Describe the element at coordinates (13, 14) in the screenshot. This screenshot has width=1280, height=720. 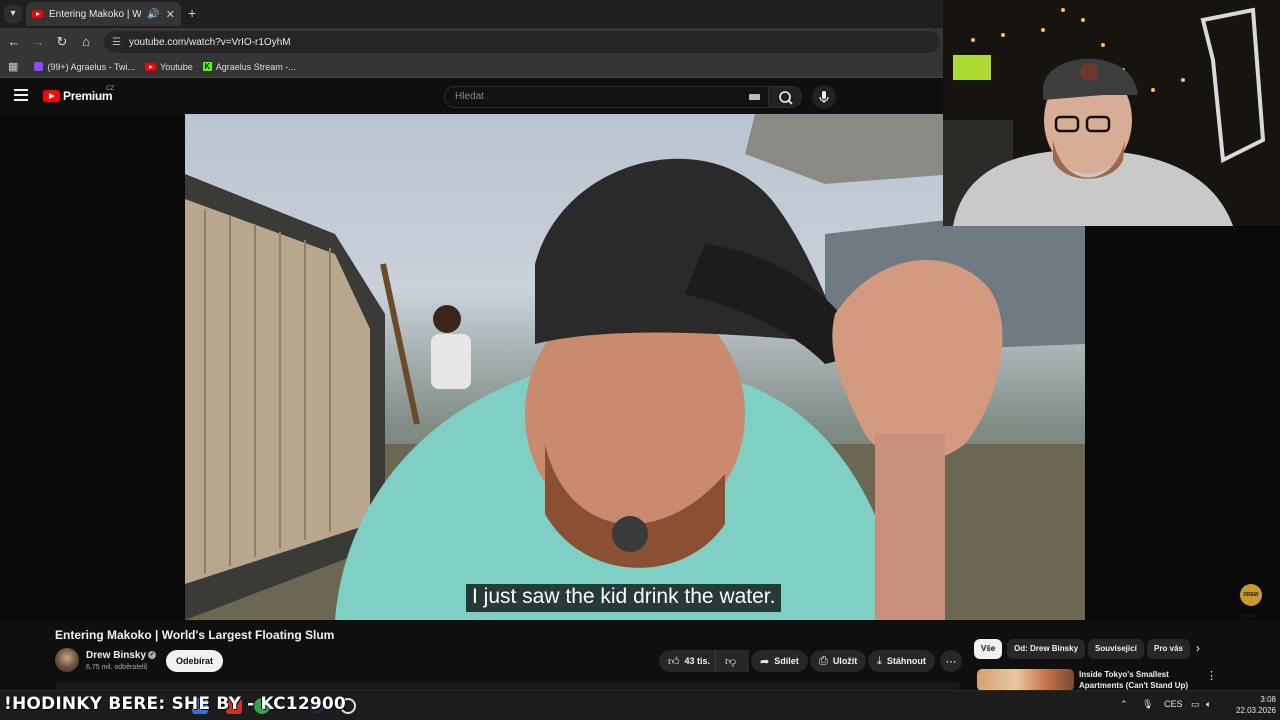
I see `tab-search-icon: ▾` at that location.